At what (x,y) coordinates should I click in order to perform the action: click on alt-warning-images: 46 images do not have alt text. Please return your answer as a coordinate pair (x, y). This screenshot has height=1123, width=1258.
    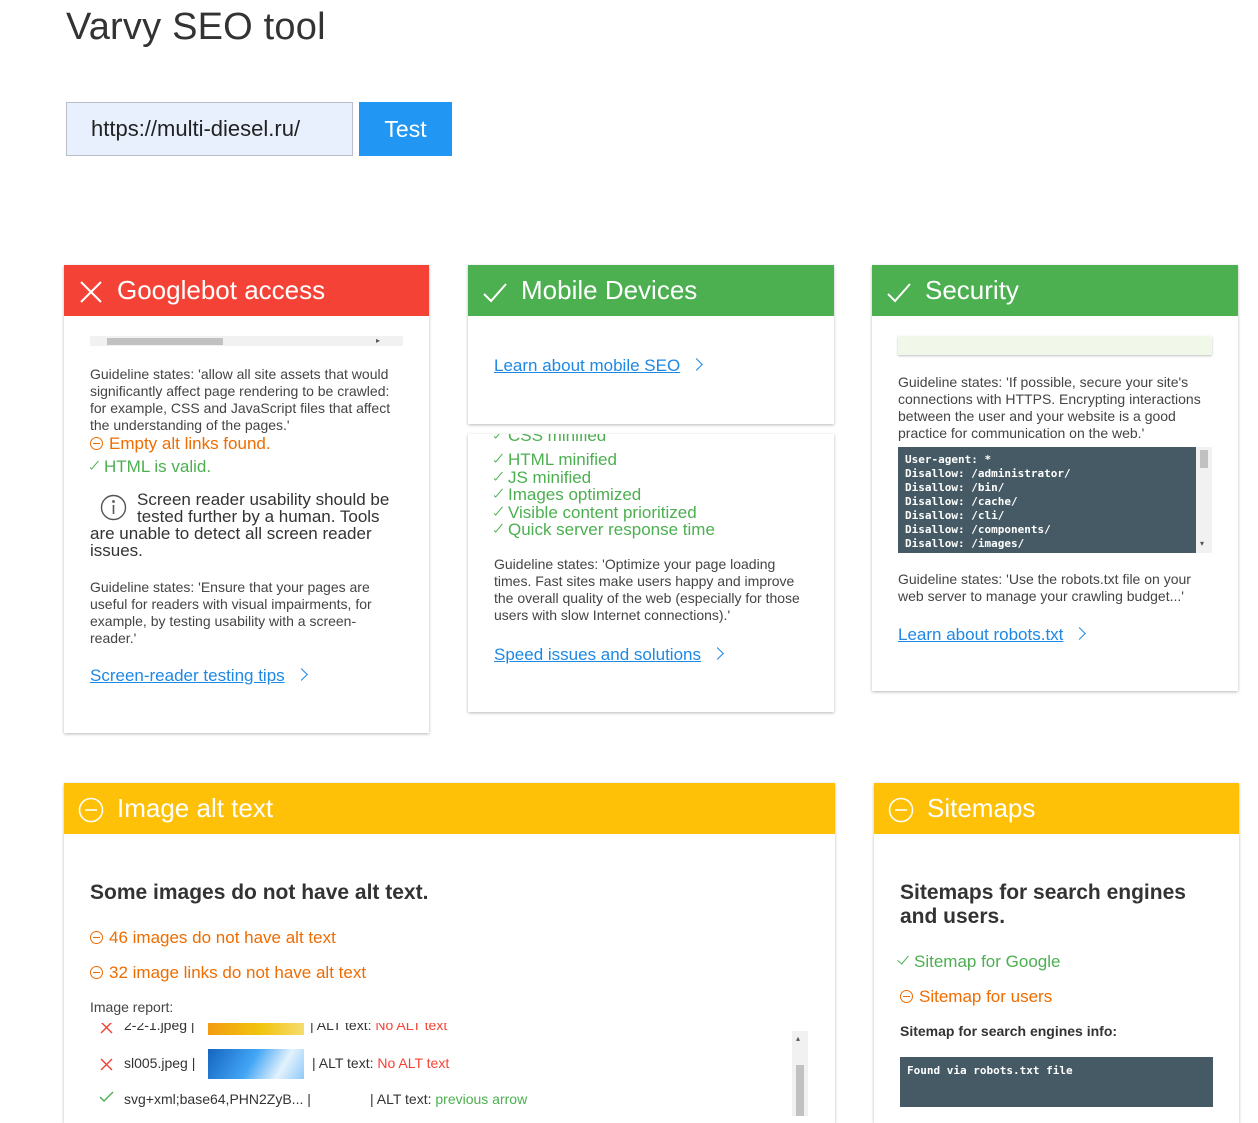
    Looking at the image, I should click on (213, 938).